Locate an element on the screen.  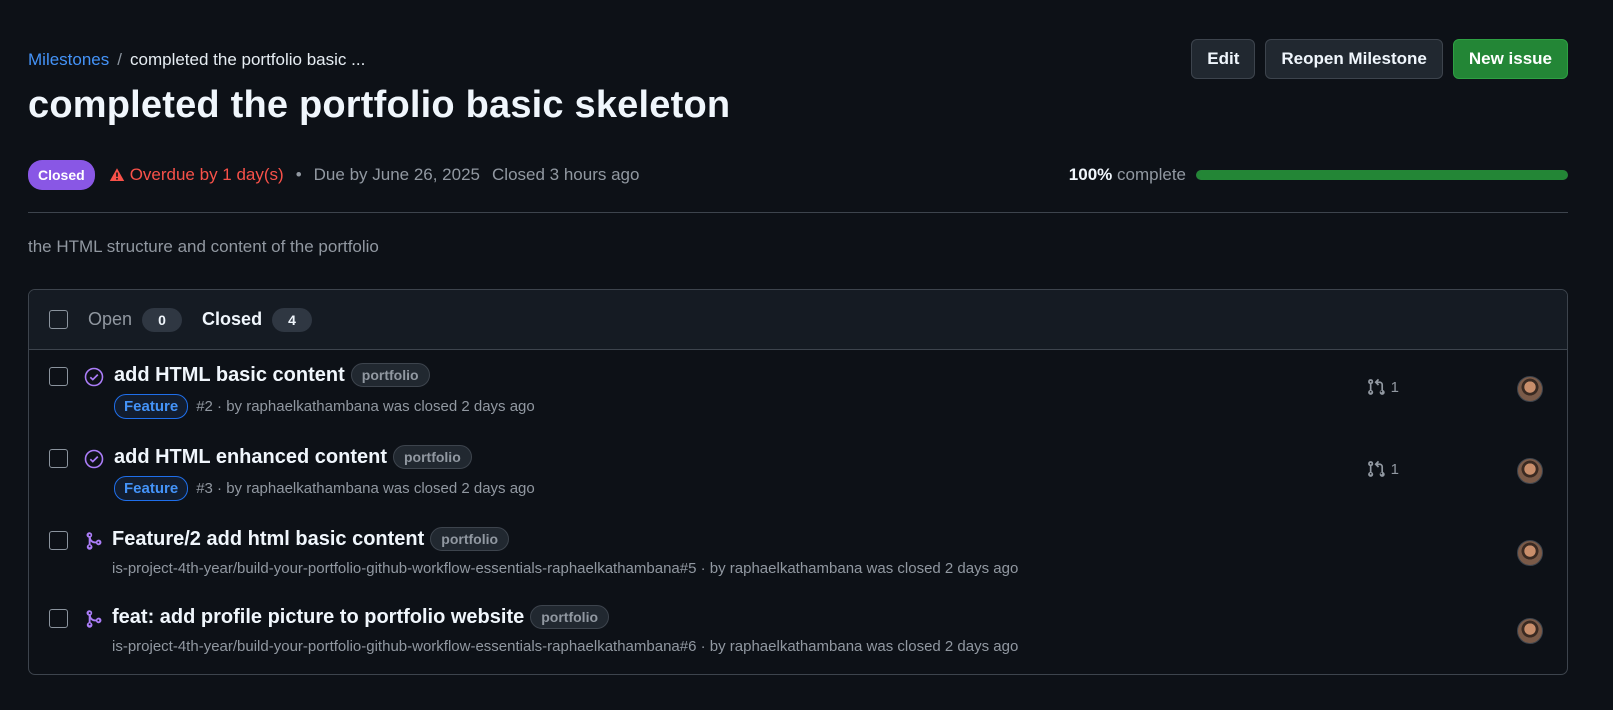
divider is located at coordinates (798, 212).